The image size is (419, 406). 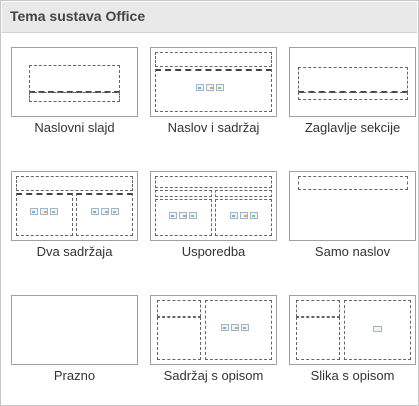 I want to click on theme-title: Tema sustava Office, so click(x=78, y=16).